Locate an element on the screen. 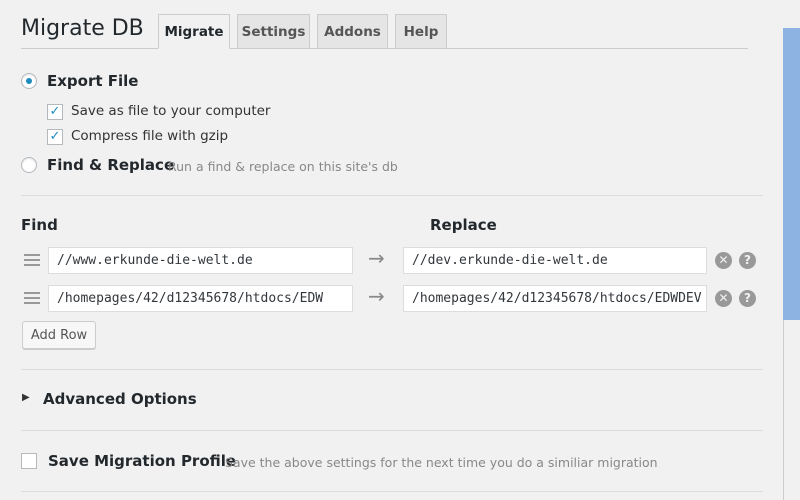 This screenshot has width=800, height=500. gzip-checkbox: ✓ is located at coordinates (55, 137).